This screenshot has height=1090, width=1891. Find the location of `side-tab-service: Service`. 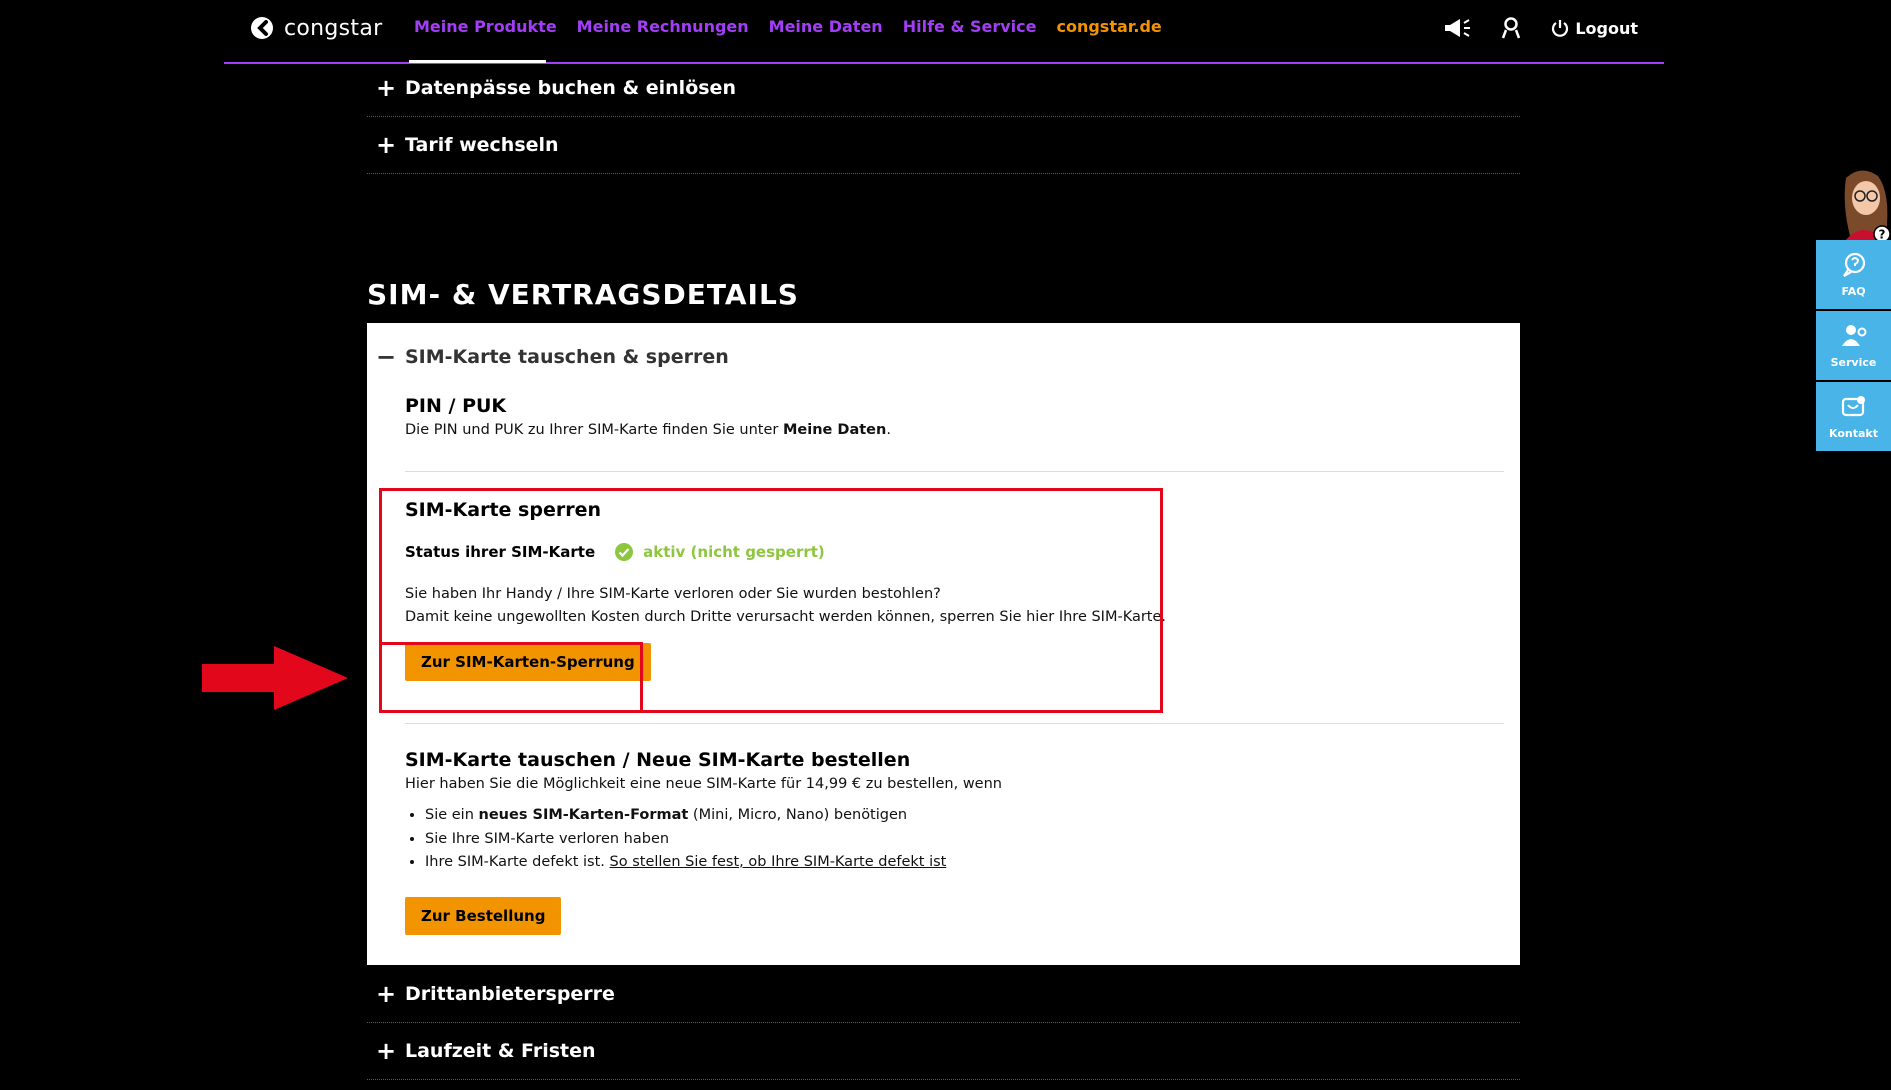

side-tab-service: Service is located at coordinates (1853, 345).